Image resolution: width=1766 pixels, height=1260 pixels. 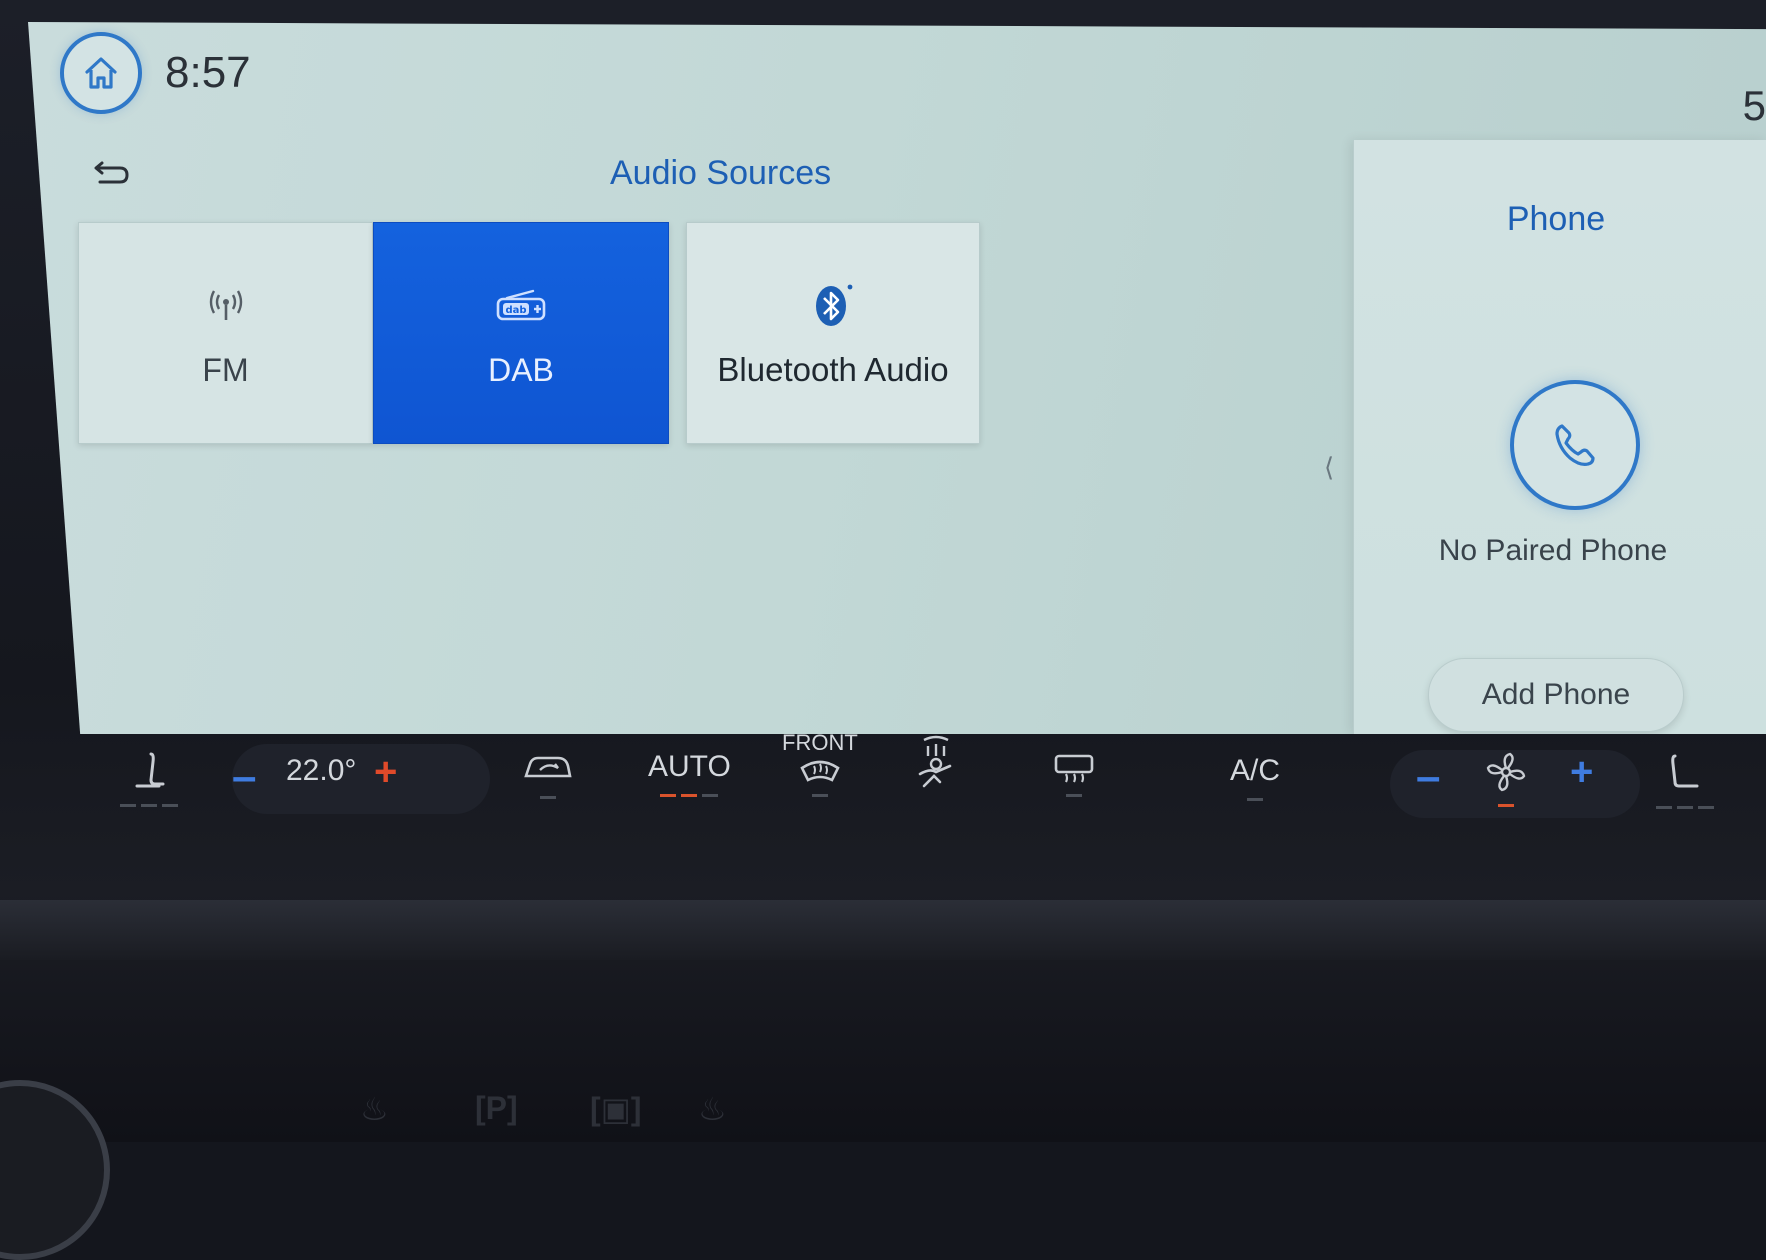 I want to click on ac-button: A/C, so click(x=1255, y=778).